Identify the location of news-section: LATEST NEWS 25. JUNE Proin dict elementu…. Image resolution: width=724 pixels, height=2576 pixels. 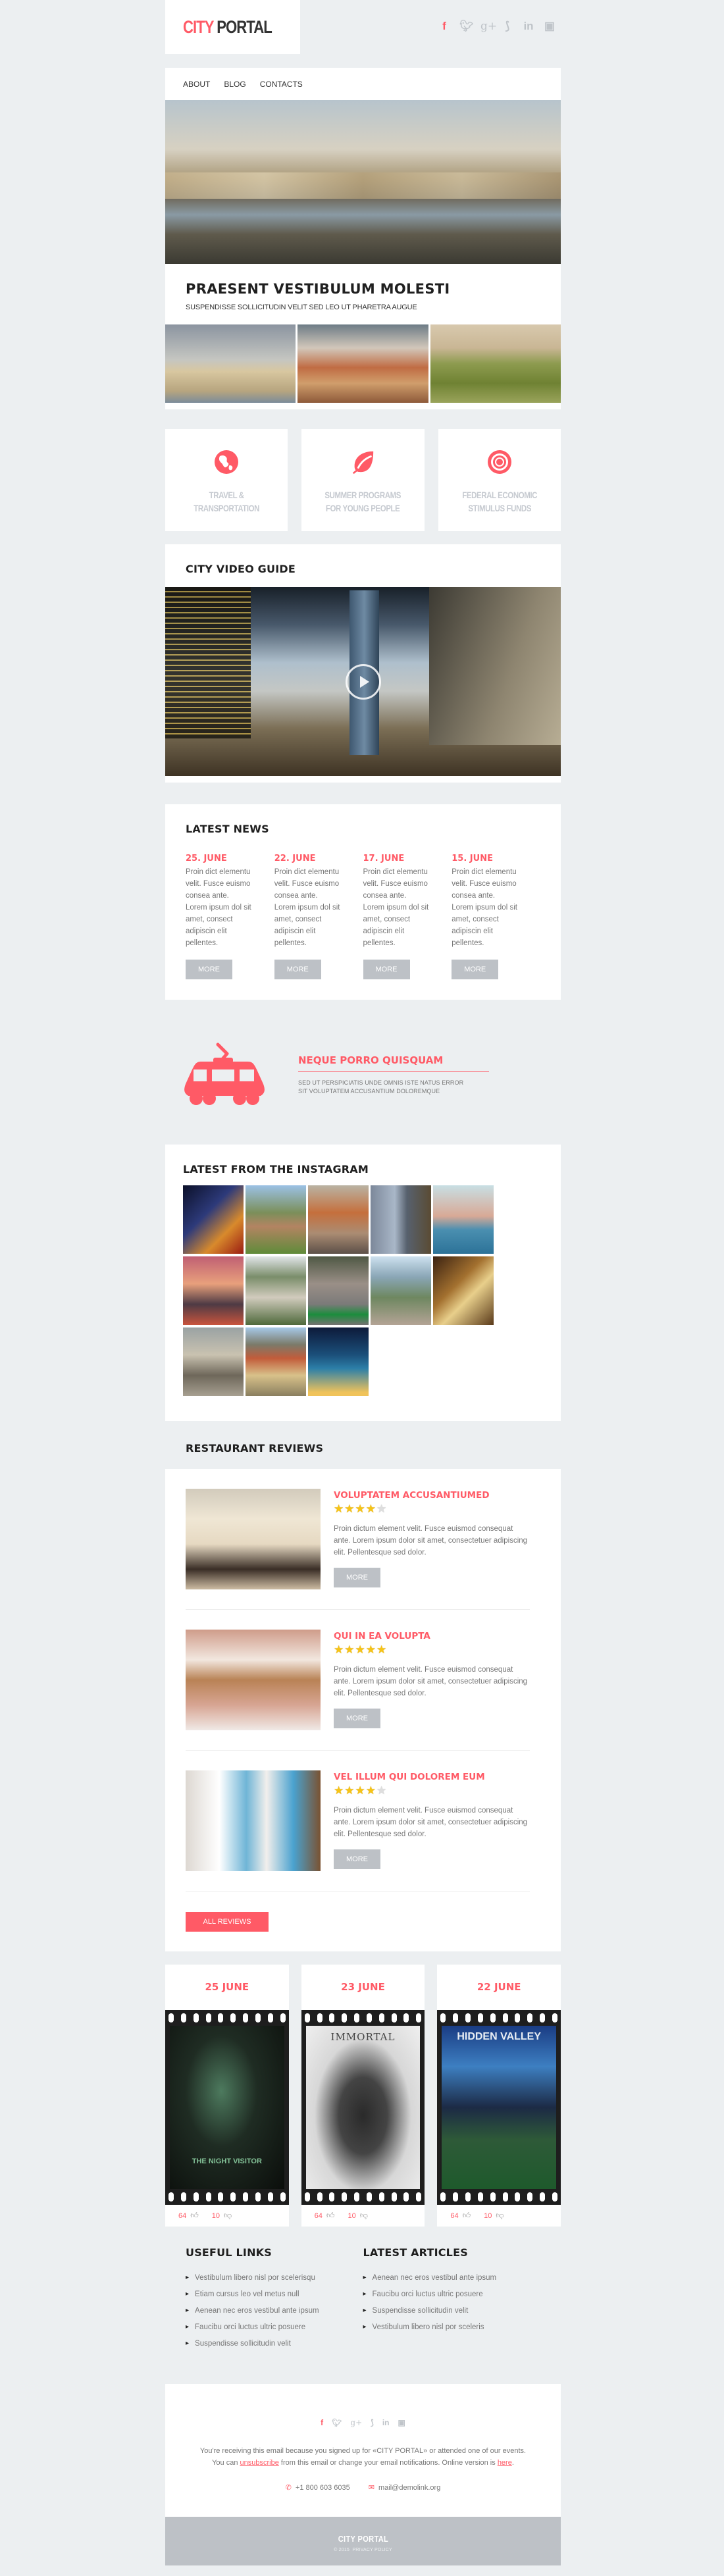
(363, 902).